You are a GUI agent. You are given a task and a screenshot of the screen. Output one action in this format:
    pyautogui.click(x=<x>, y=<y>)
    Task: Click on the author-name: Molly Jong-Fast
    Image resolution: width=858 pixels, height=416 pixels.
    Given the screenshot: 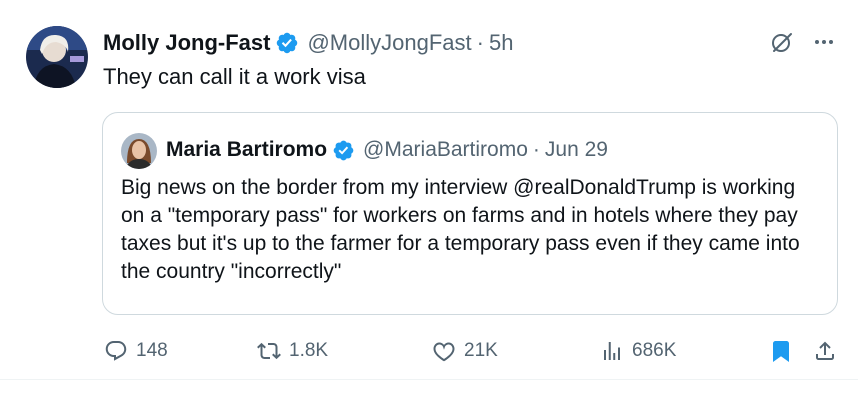 What is the action you would take?
    pyautogui.click(x=186, y=43)
    